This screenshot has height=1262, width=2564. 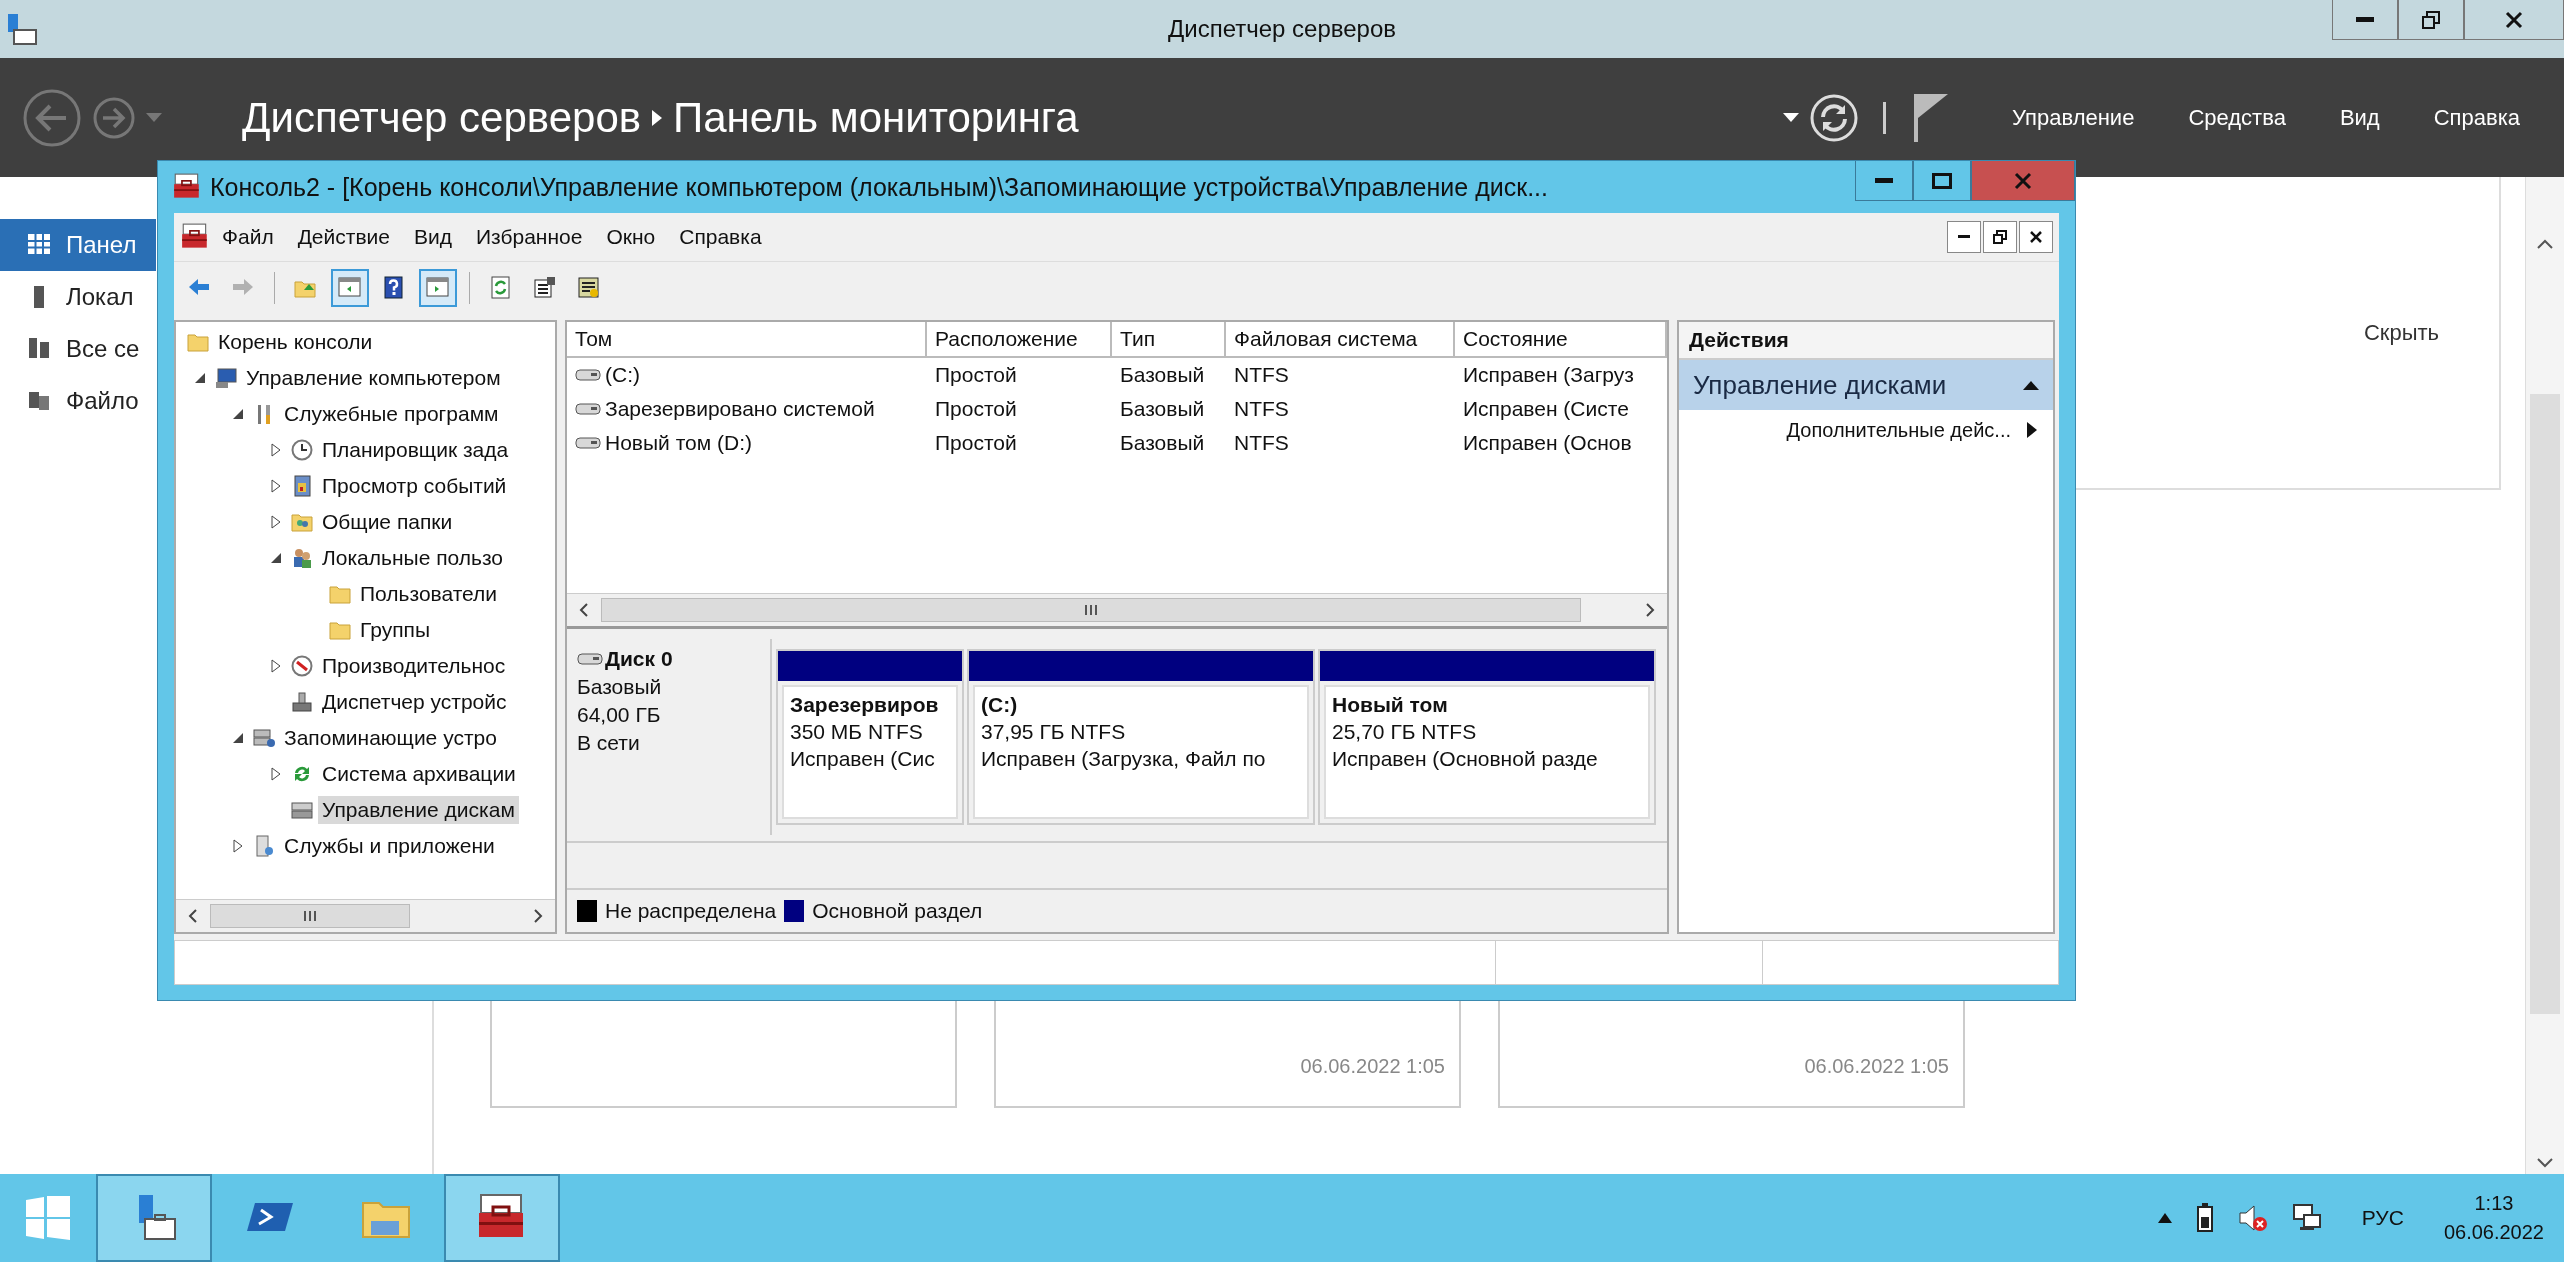 What do you see at coordinates (248, 237) in the screenshot?
I see `menu-item: Файл` at bounding box center [248, 237].